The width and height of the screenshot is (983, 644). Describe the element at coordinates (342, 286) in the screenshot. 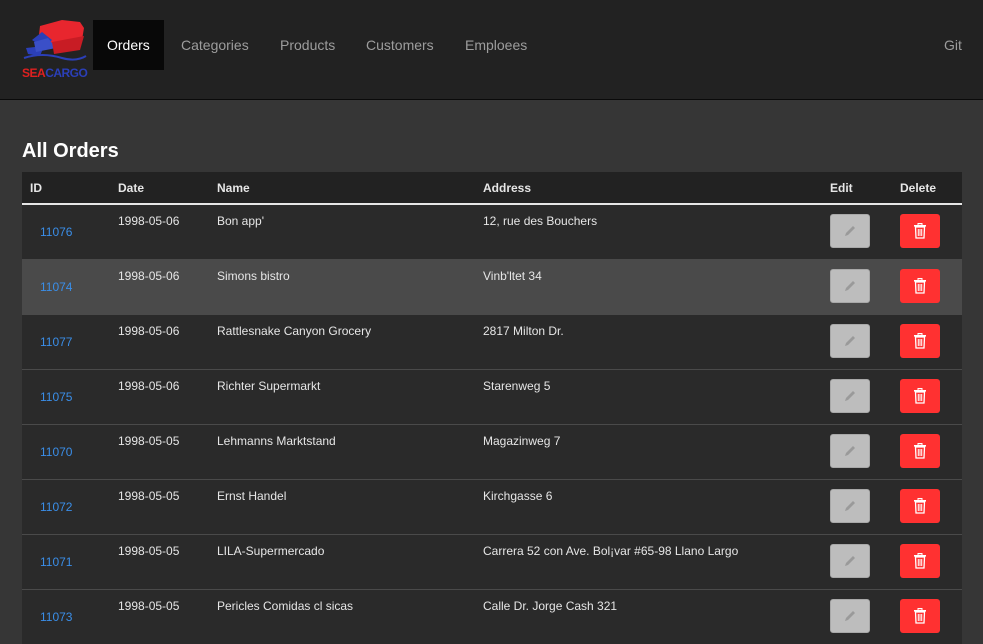

I see `order-name-cell: Simons bistro` at that location.